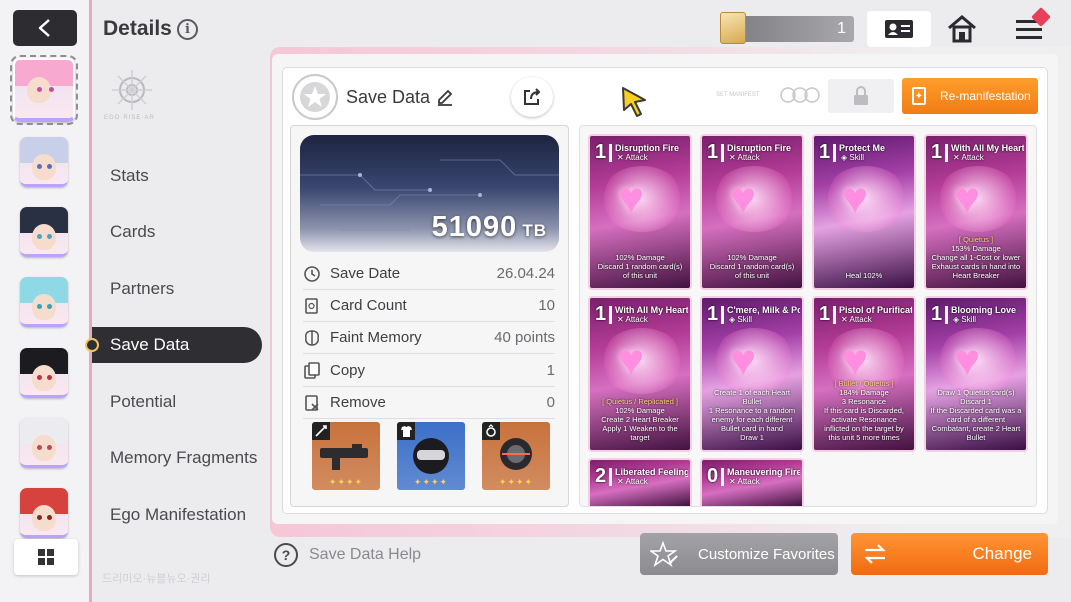 The width and height of the screenshot is (1071, 602). I want to click on change-button: Change, so click(949, 554).